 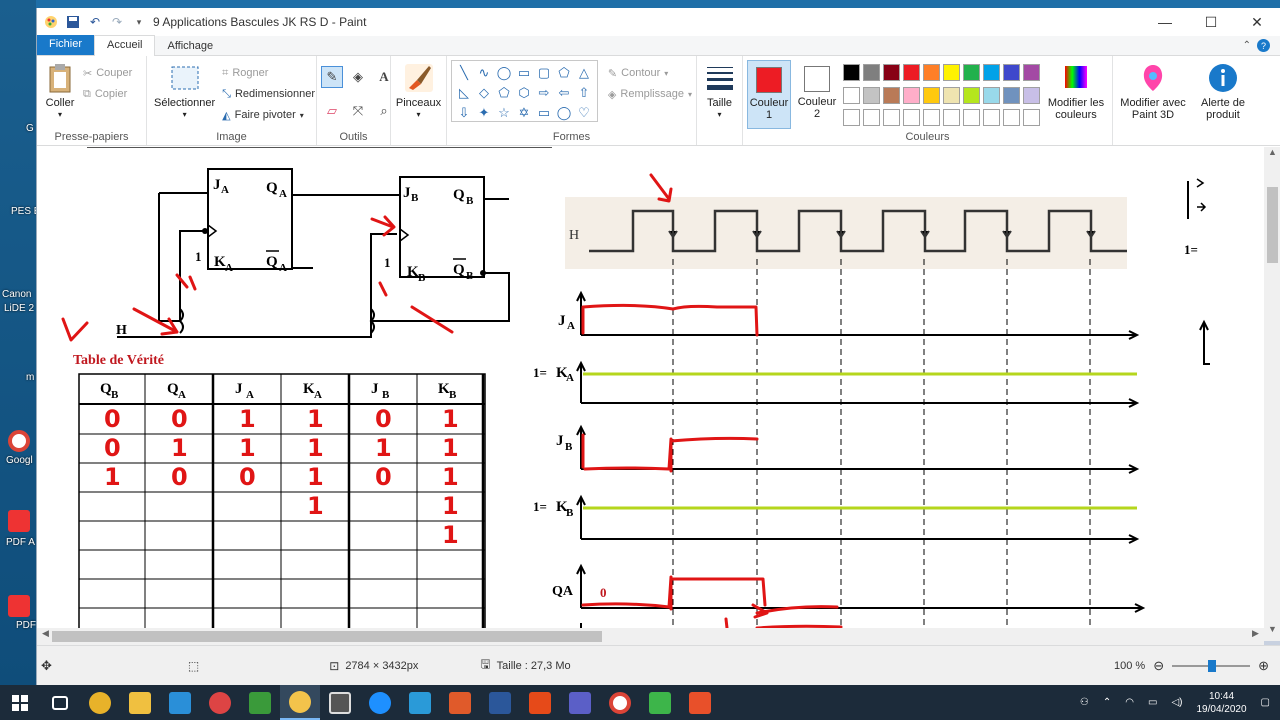 What do you see at coordinates (418, 94) in the screenshot?
I see `brushes-button: Pinceaux ▾` at bounding box center [418, 94].